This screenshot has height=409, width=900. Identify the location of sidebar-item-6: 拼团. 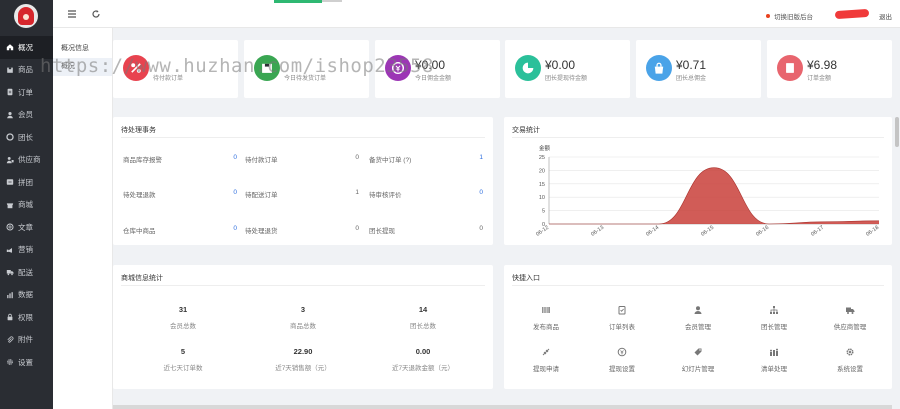
(26, 182).